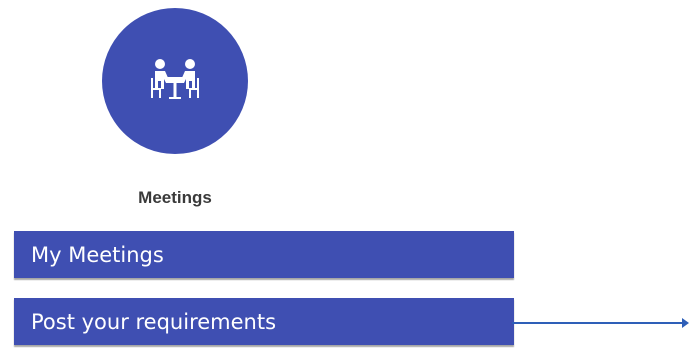 The image size is (689, 357). I want to click on meeting-table-icon, so click(175, 79).